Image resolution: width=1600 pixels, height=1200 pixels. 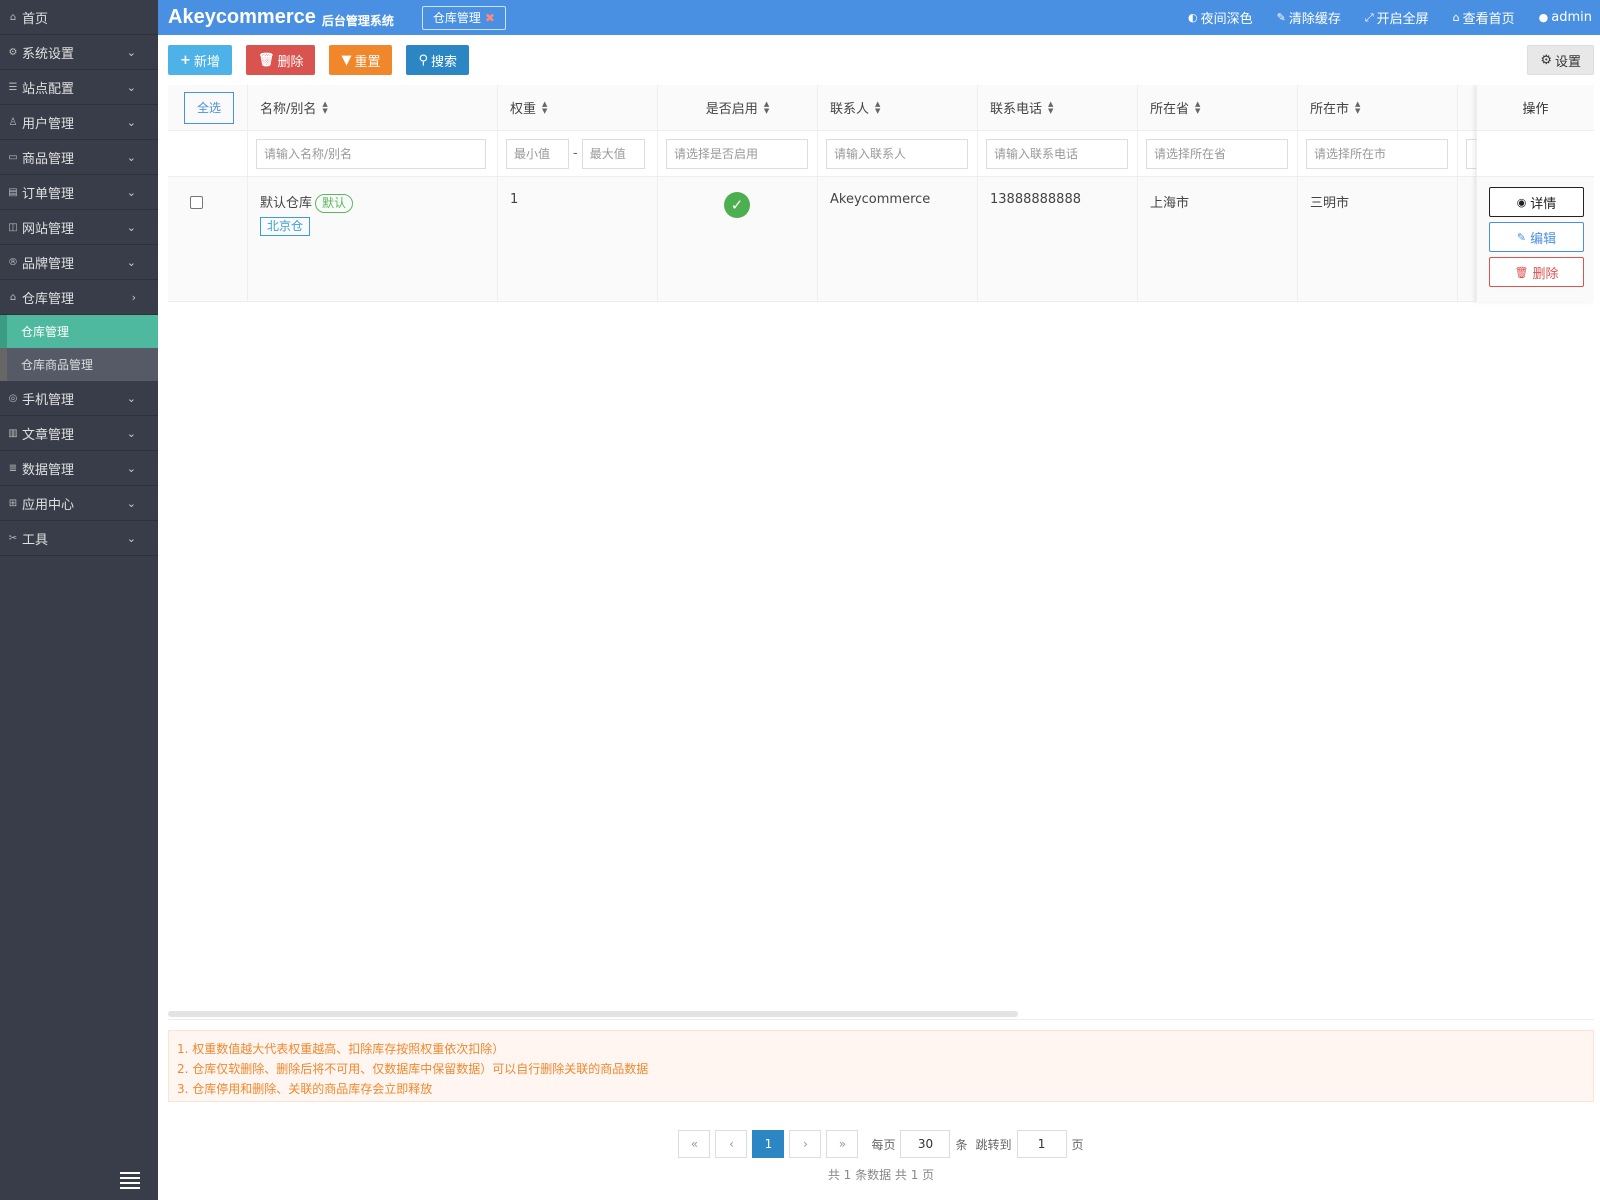 I want to click on horizontal-scrollbar, so click(x=593, y=1014).